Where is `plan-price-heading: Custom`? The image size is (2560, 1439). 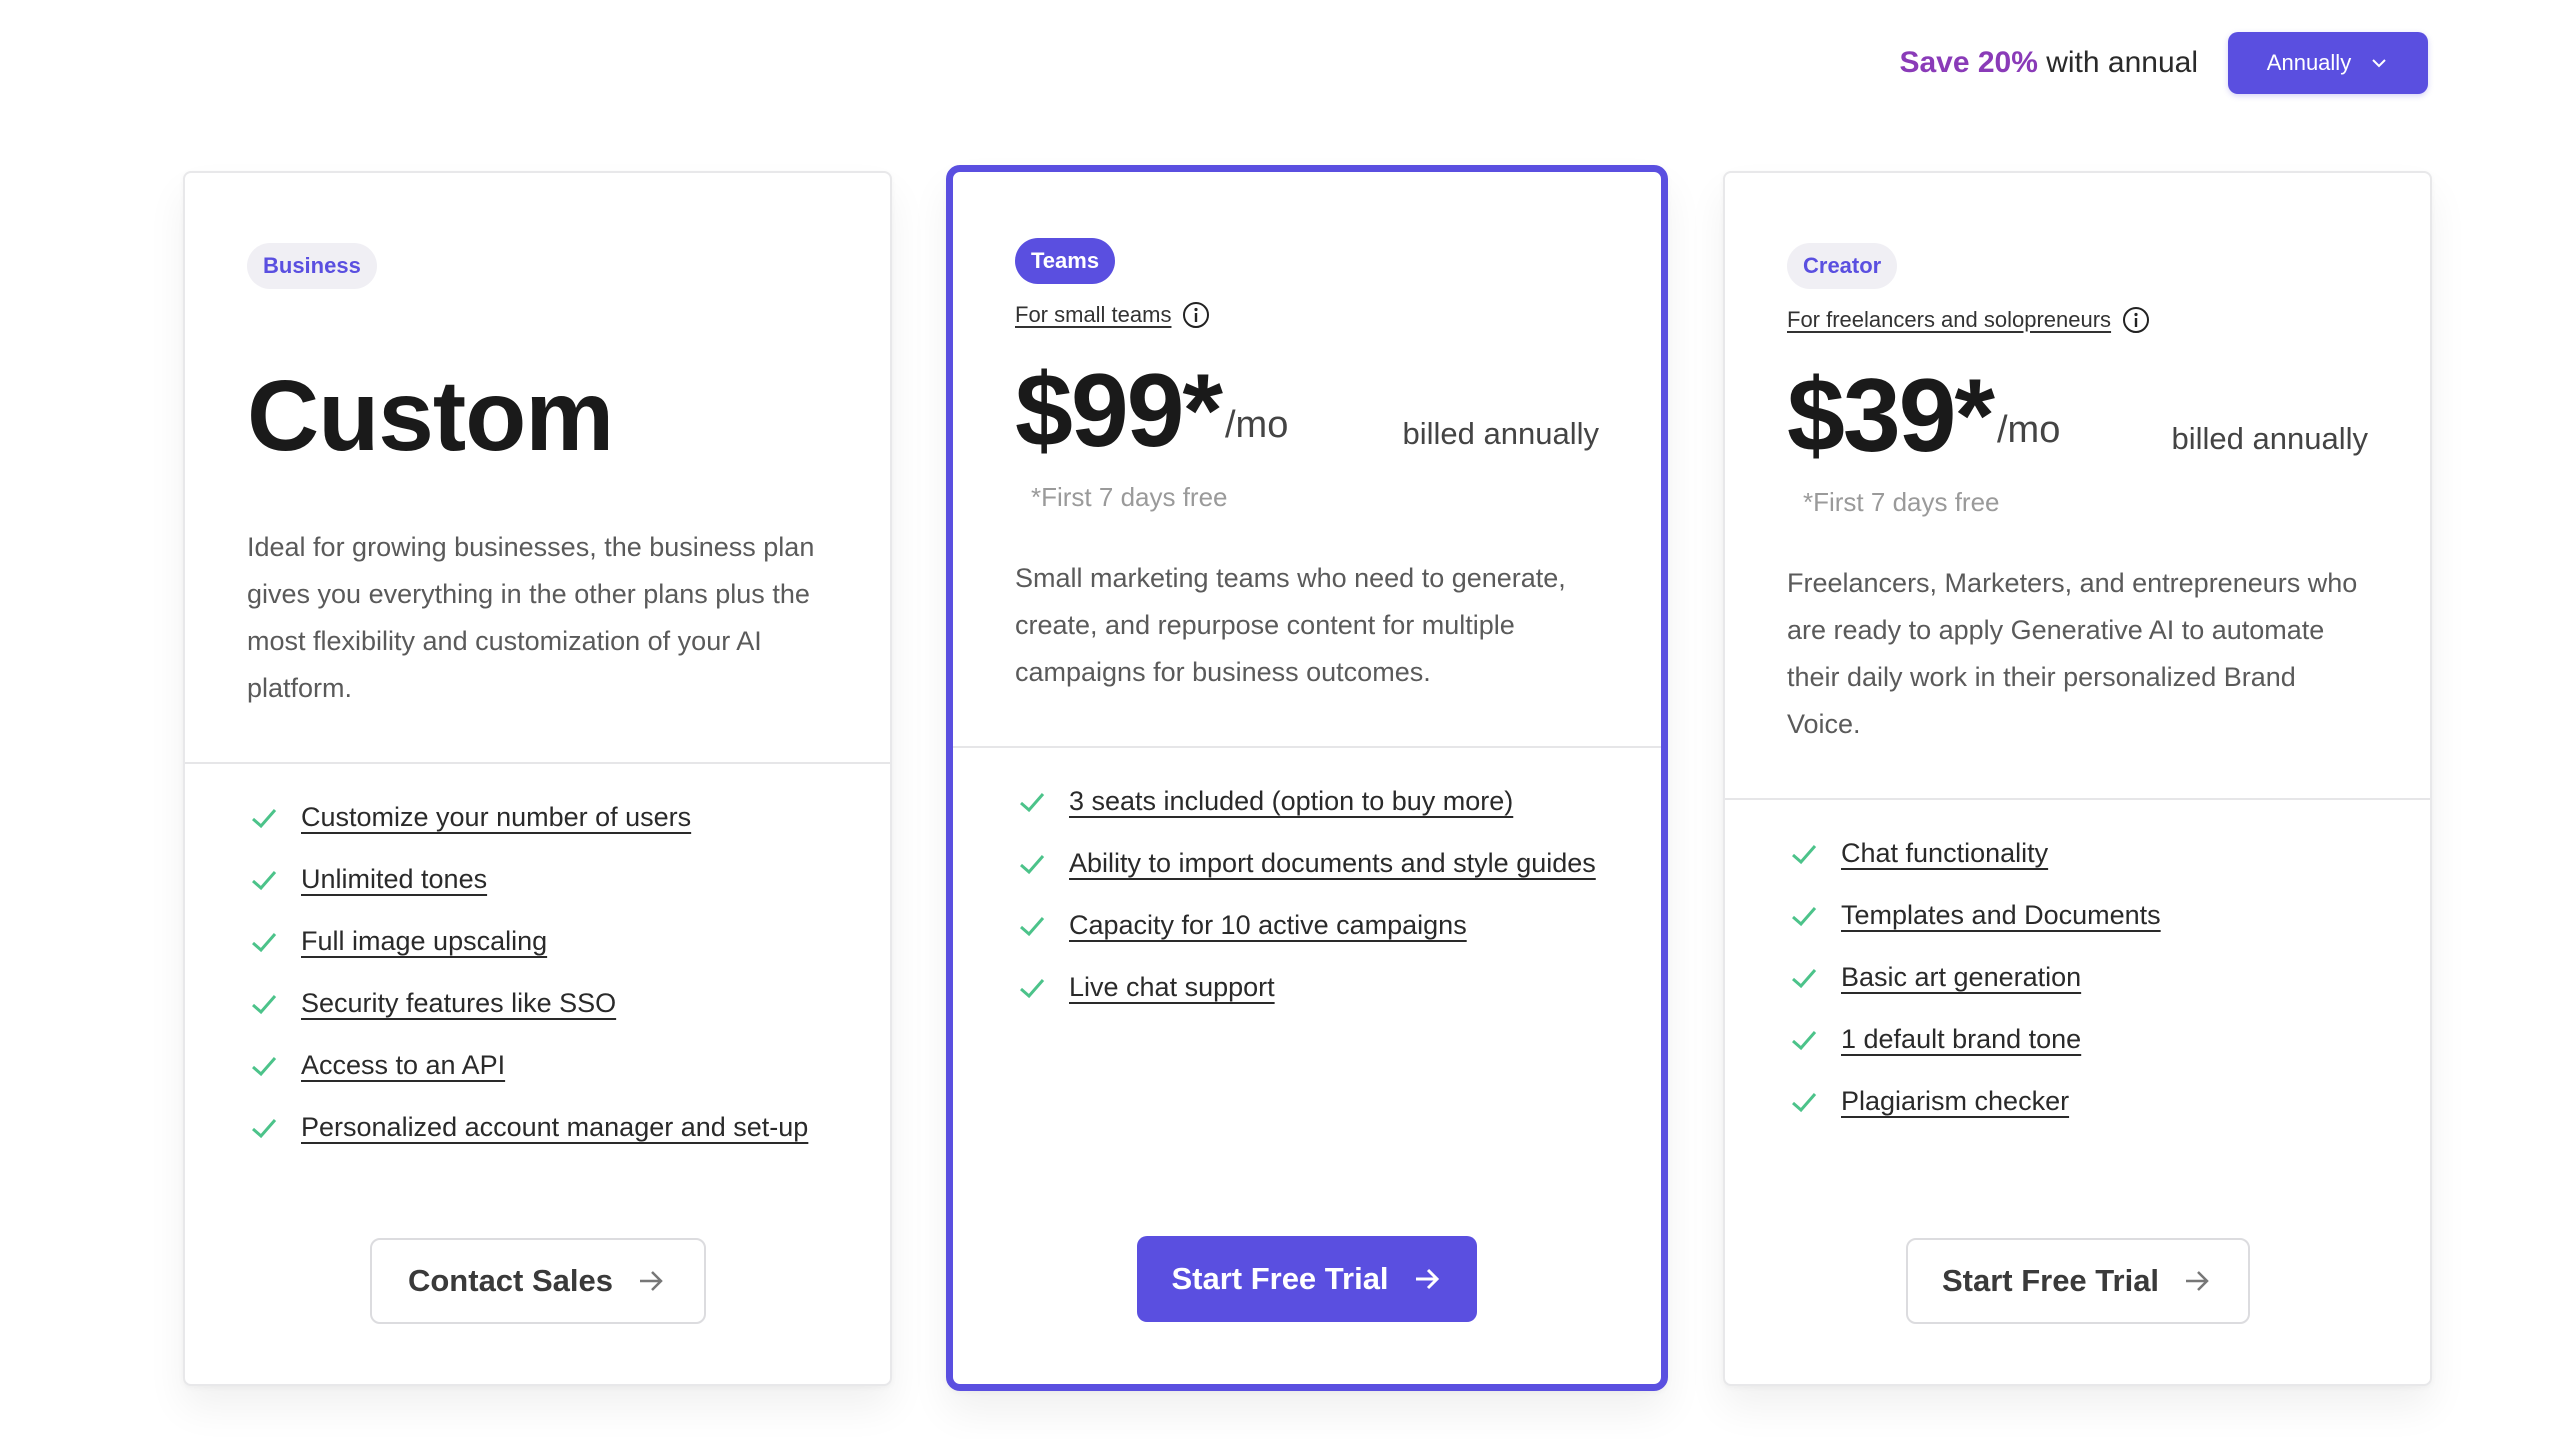
plan-price-heading: Custom is located at coordinates (430, 416).